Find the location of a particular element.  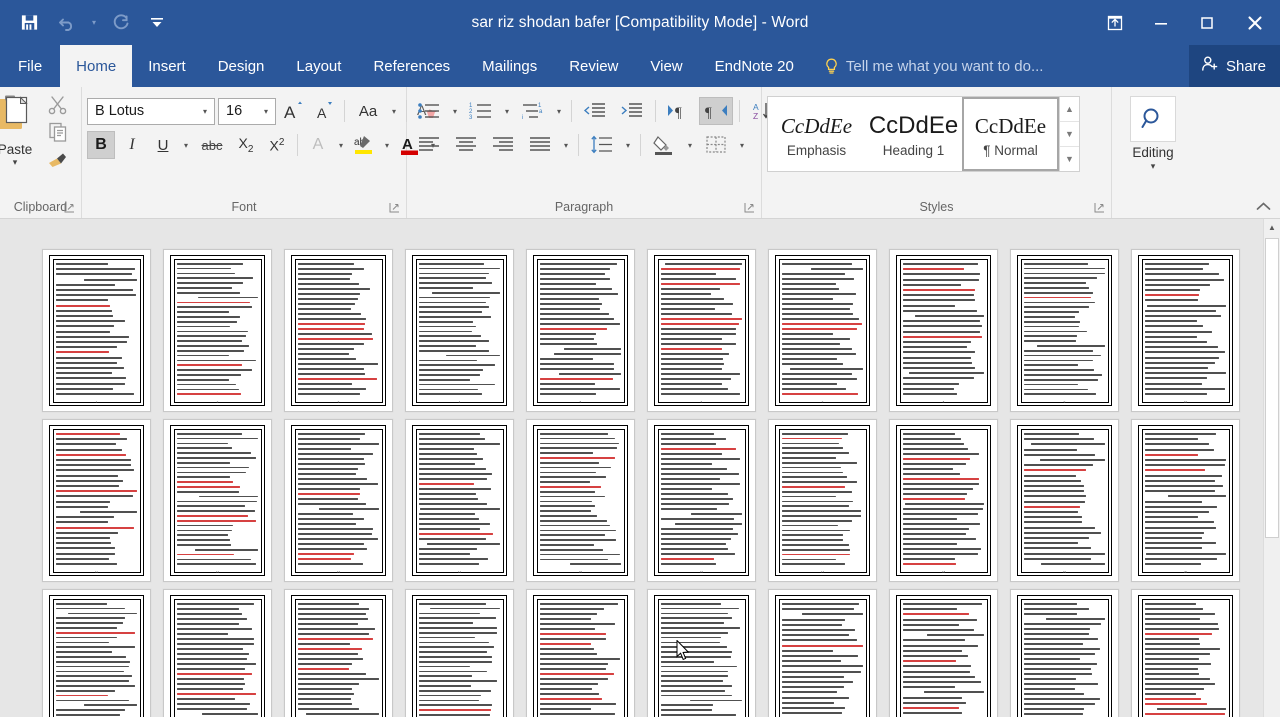

page-thumbnail: 13 is located at coordinates (344, 504).